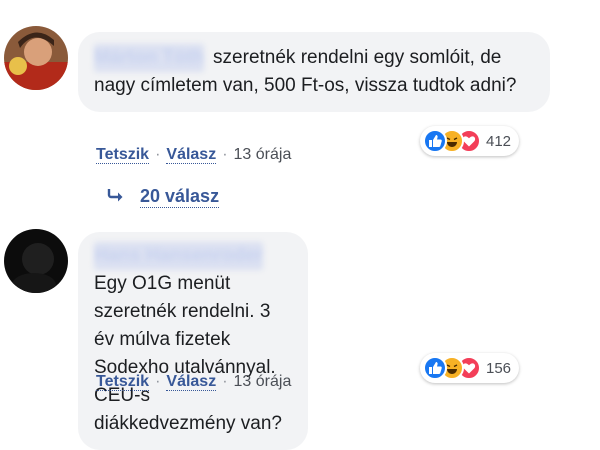 The image size is (600, 450). Describe the element at coordinates (470, 141) in the screenshot. I see `reactions-summary: 412` at that location.